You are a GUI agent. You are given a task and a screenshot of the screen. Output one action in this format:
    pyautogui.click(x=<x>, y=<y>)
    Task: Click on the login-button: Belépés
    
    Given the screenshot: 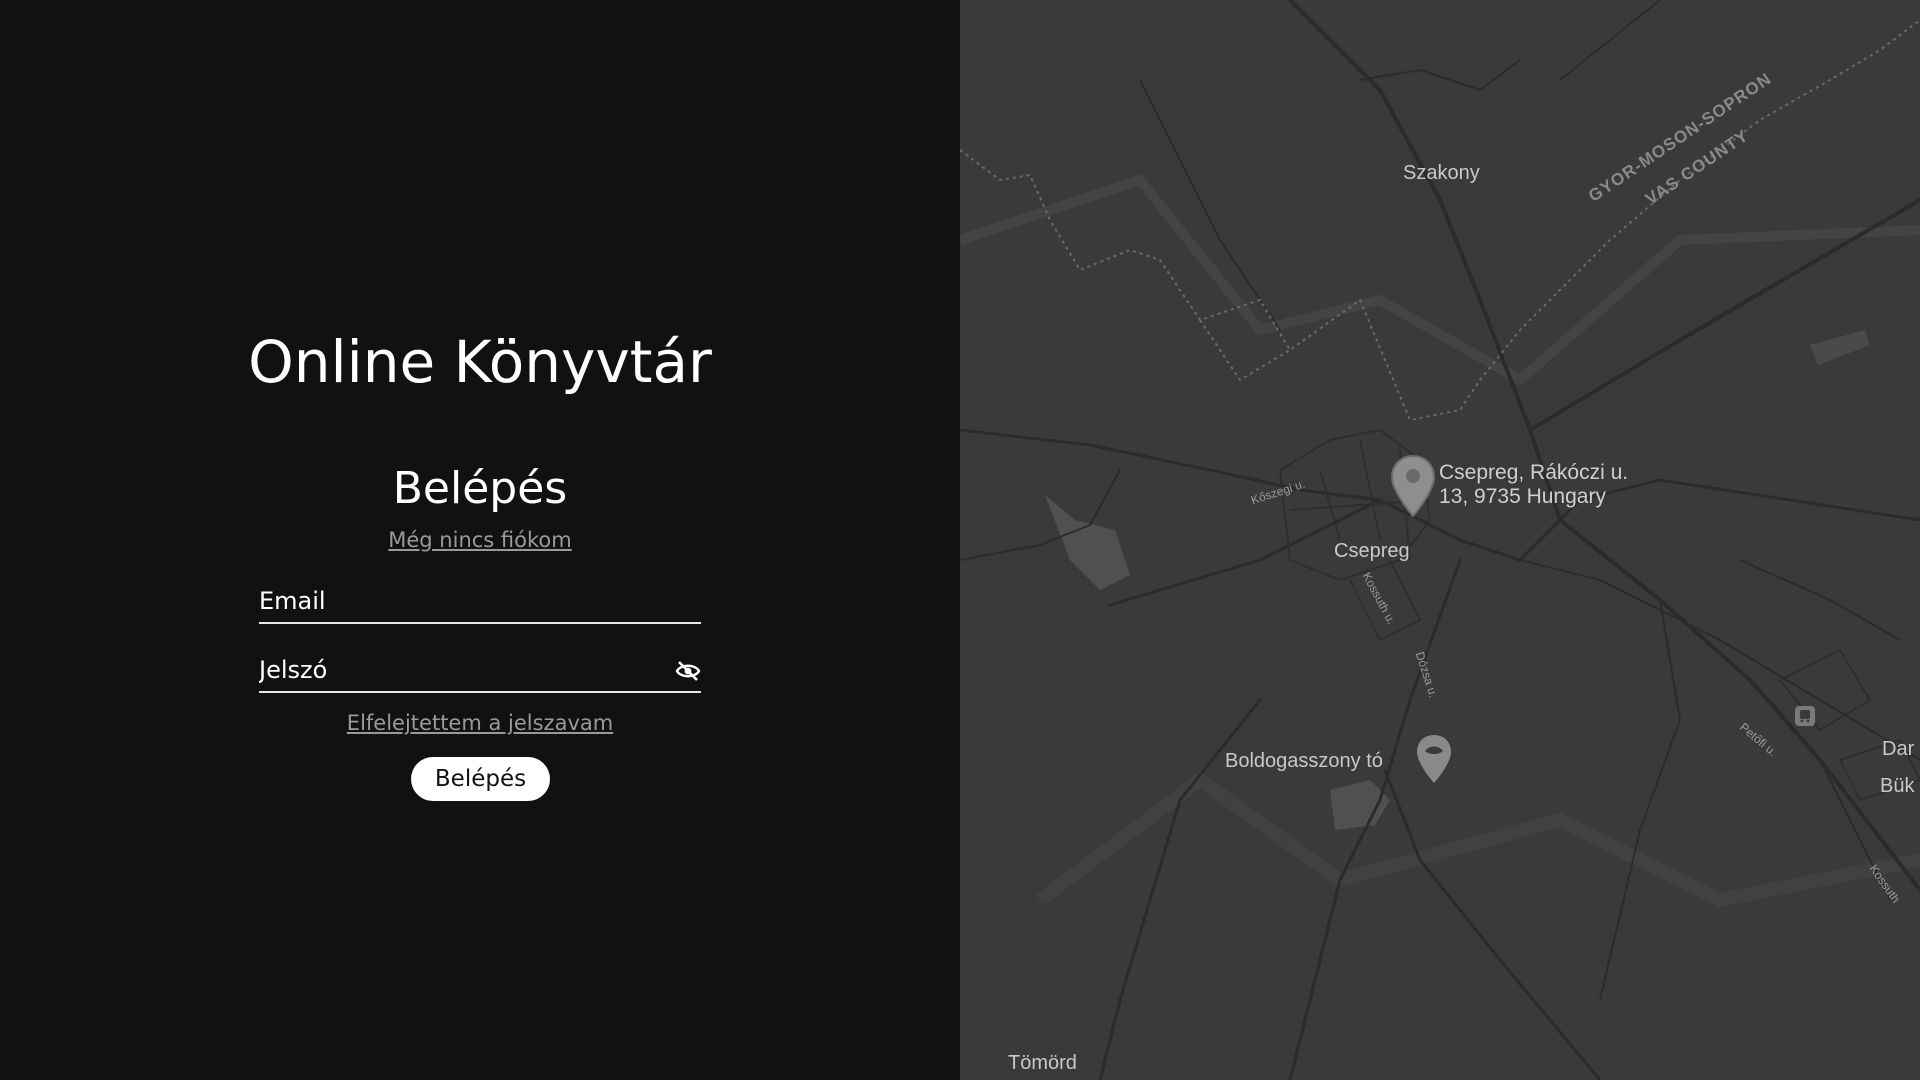 What is the action you would take?
    pyautogui.click(x=480, y=779)
    